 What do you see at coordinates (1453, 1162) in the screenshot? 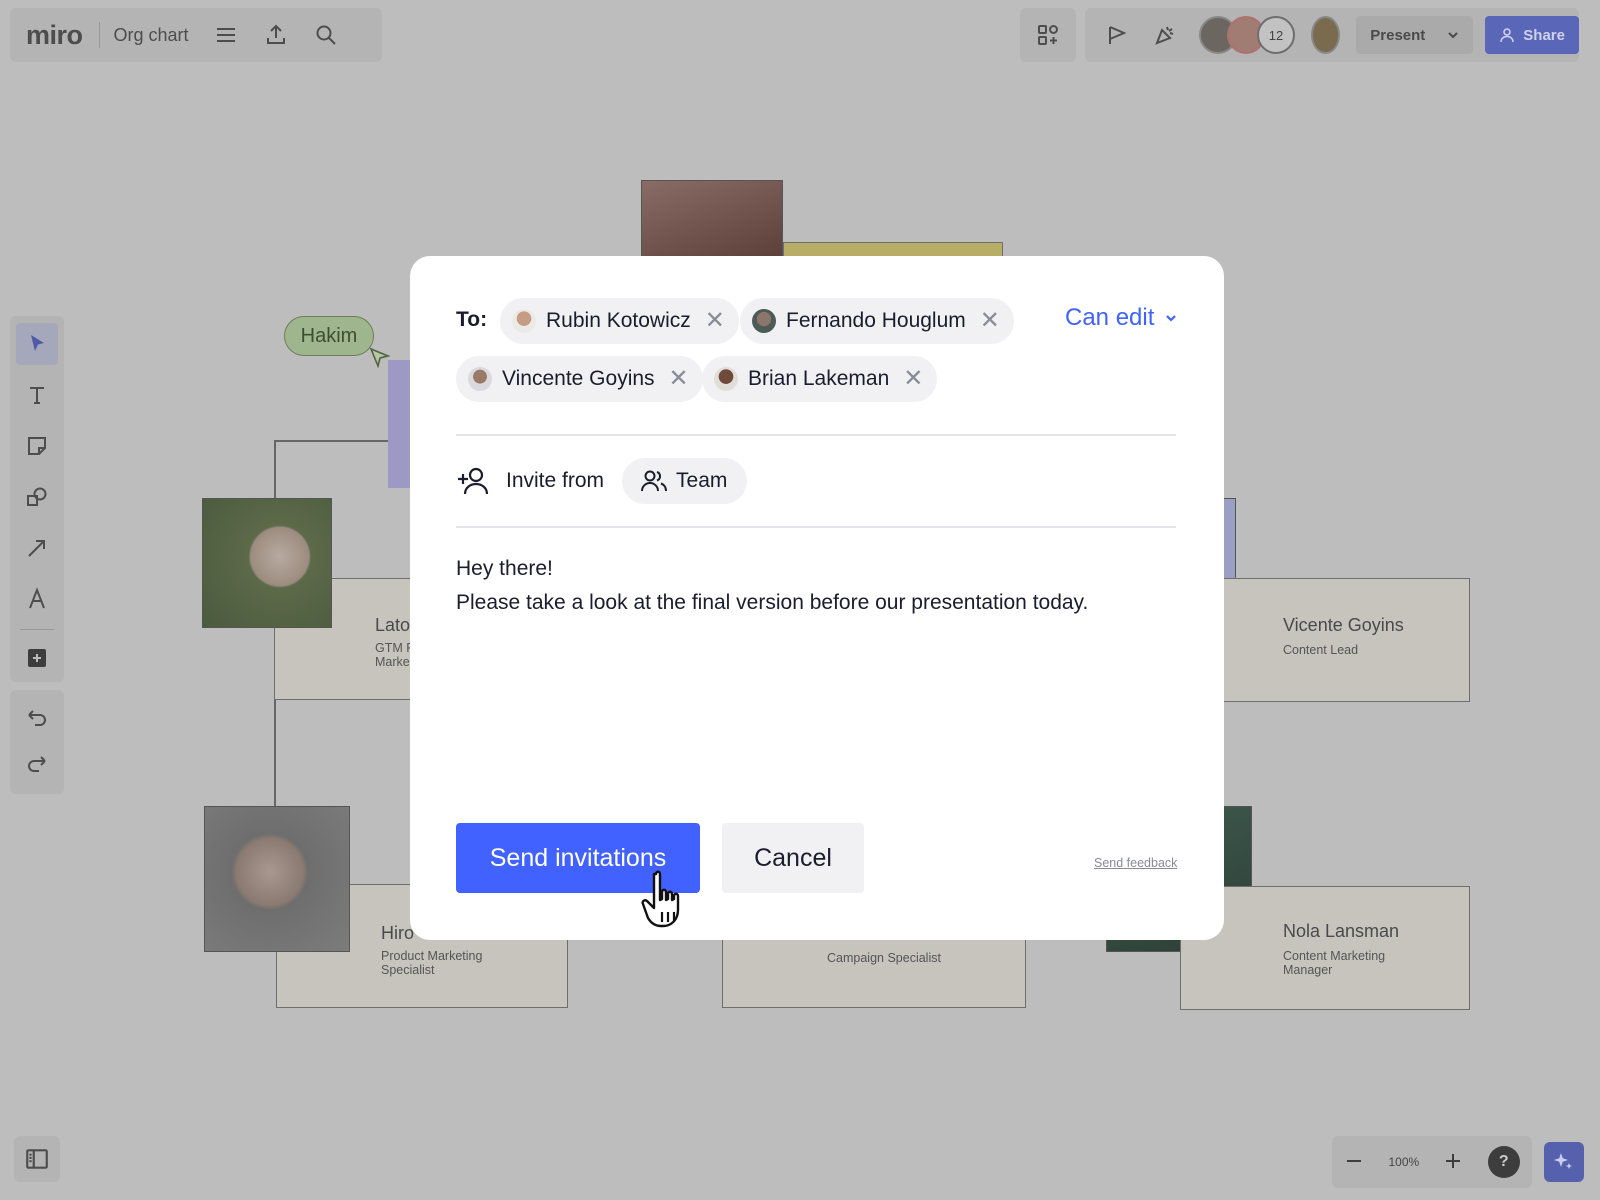
I see `zoom-in-icon` at bounding box center [1453, 1162].